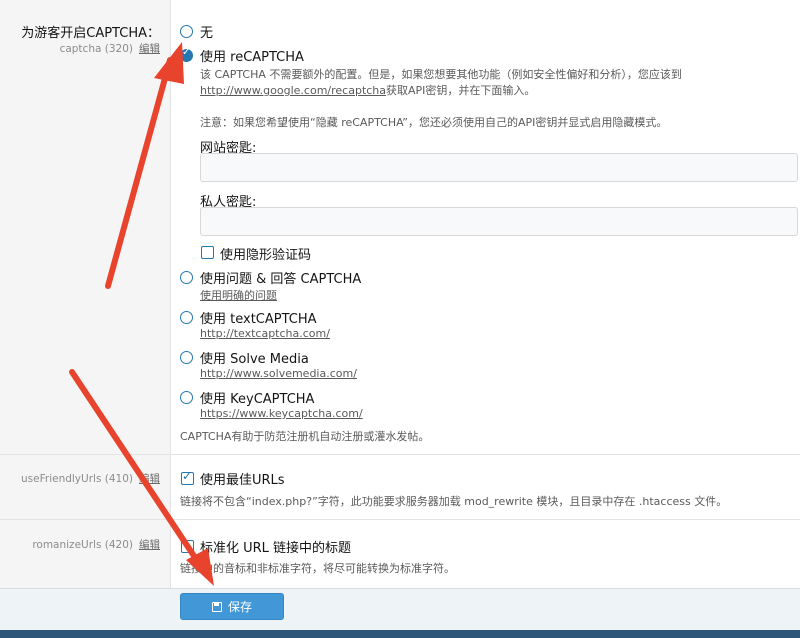 The image size is (800, 638). What do you see at coordinates (293, 90) in the screenshot?
I see `recaptcha-google-link: http://www.google.com/recaptcha` at bounding box center [293, 90].